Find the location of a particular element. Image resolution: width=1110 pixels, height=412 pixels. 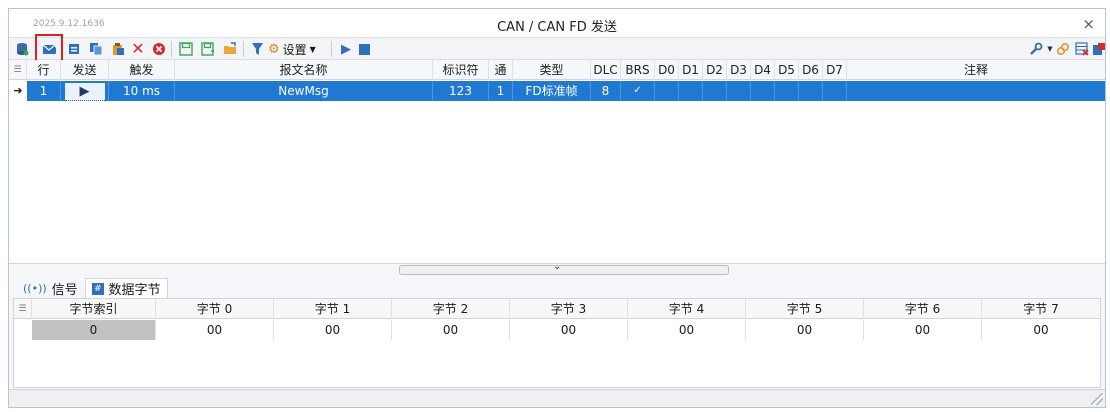

column-header: 注释 is located at coordinates (976, 70).